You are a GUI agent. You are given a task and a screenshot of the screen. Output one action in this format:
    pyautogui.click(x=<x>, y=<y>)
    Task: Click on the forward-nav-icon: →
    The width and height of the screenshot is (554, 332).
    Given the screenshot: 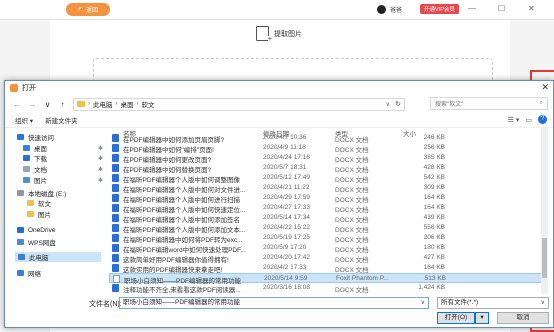 What is the action you would take?
    pyautogui.click(x=32, y=104)
    